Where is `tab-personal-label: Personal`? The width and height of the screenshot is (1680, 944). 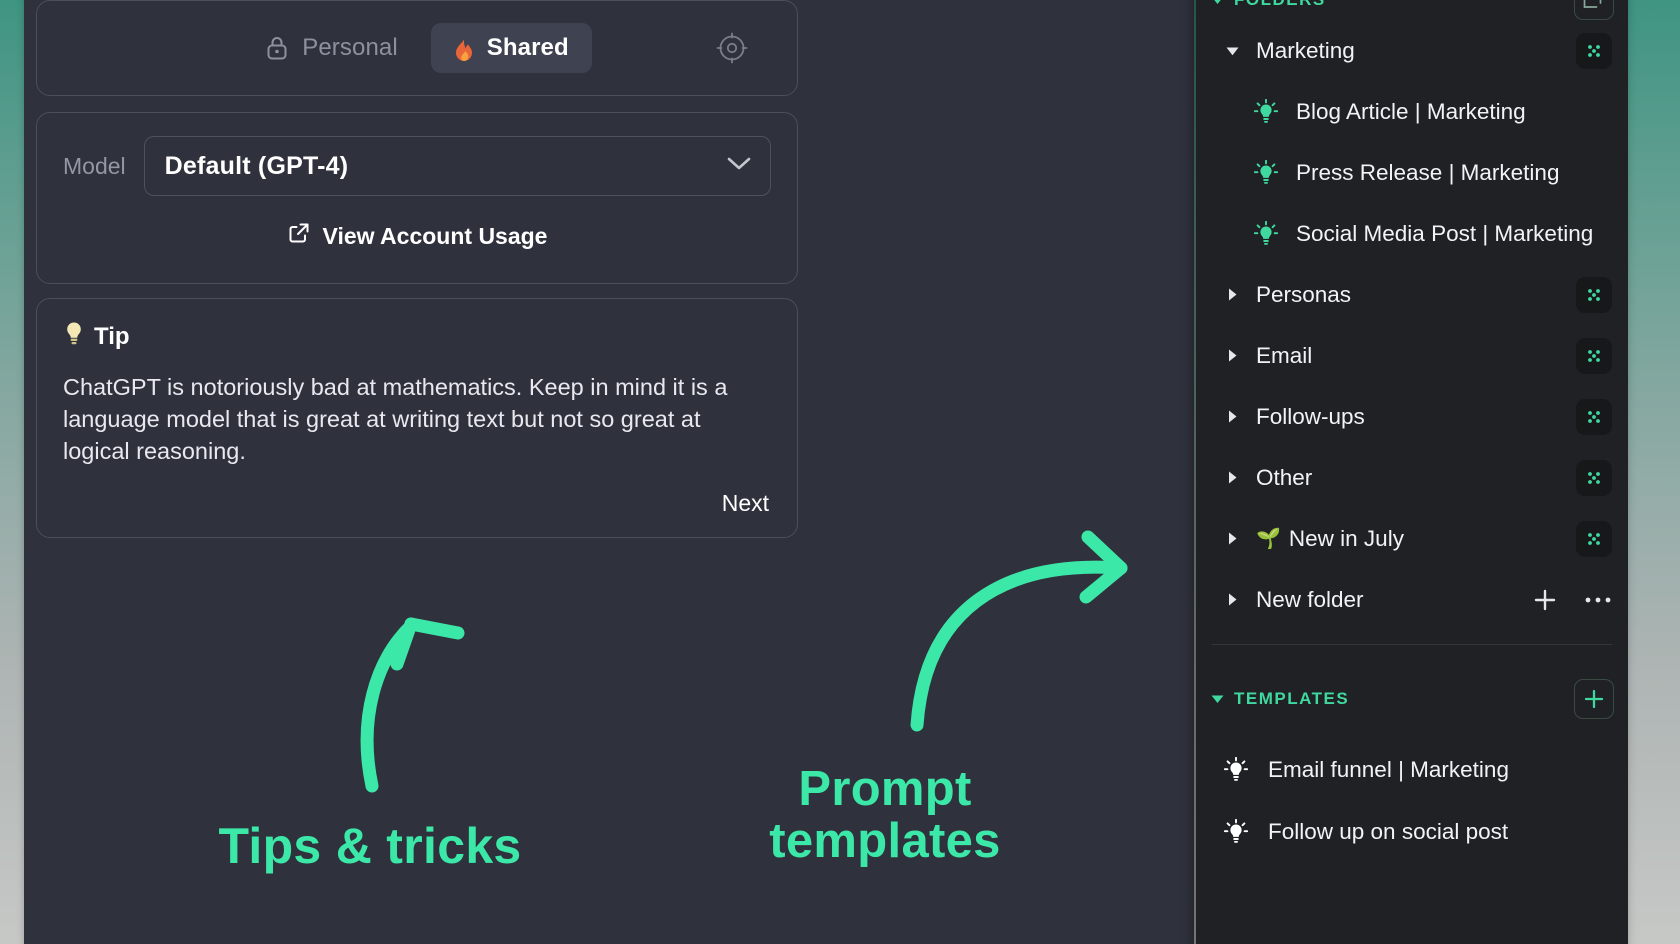
tab-personal-label: Personal is located at coordinates (350, 47).